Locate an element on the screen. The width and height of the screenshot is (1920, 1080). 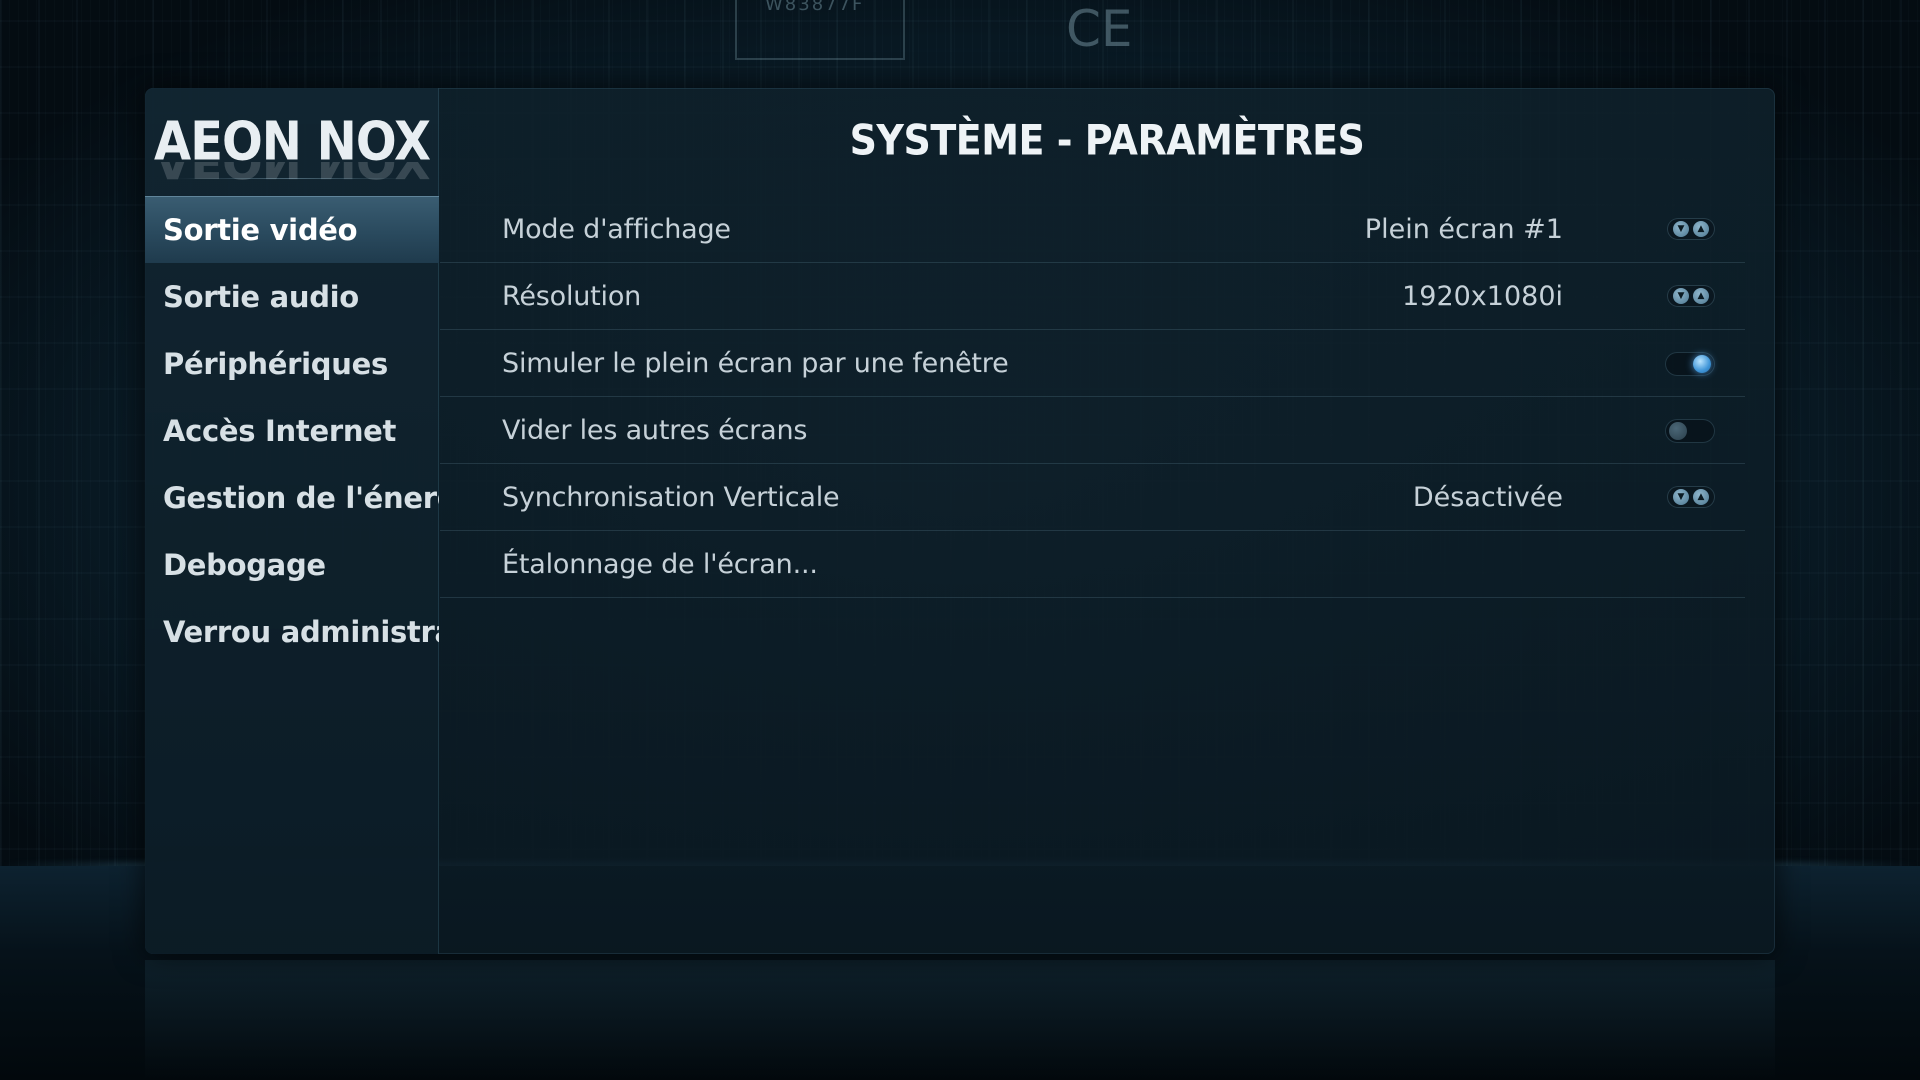
sidebar-item-label: Accès Internet is located at coordinates (280, 430).